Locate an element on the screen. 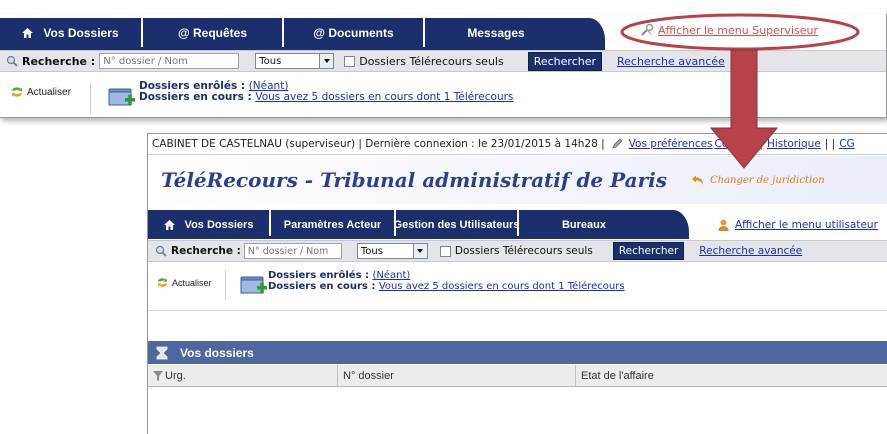 The height and width of the screenshot is (434, 887). tab-label: Gestion des Utilisateurs is located at coordinates (456, 224).